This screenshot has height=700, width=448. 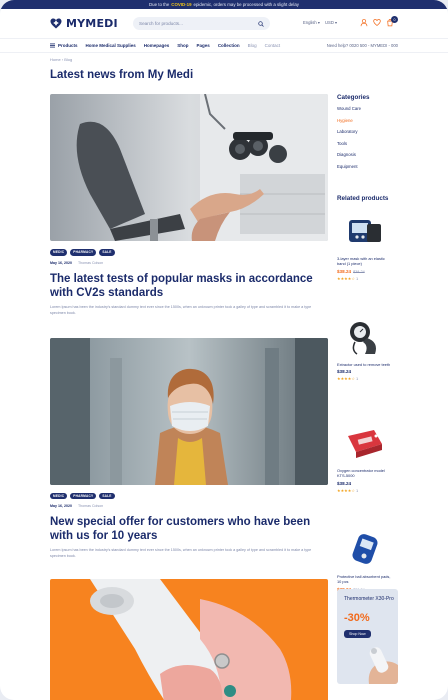 What do you see at coordinates (181, 4) in the screenshot?
I see `announcement-highlight: COVID-19` at bounding box center [181, 4].